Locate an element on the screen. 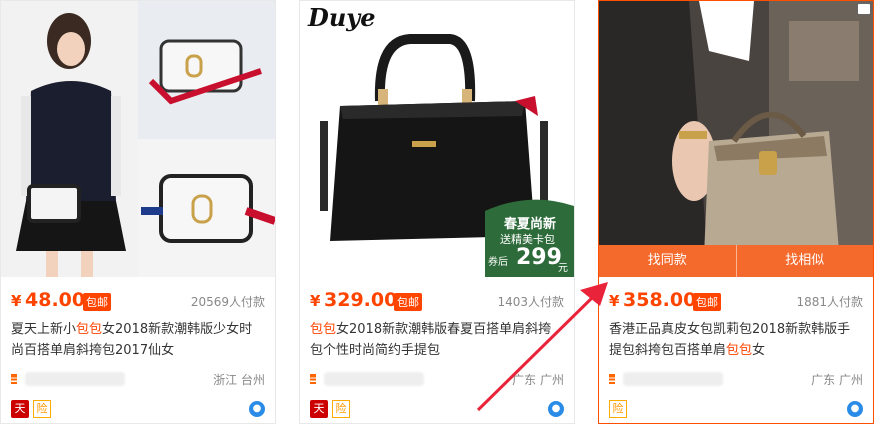 This screenshot has height=424, width=875. product-price: 48.00 is located at coordinates (55, 300).